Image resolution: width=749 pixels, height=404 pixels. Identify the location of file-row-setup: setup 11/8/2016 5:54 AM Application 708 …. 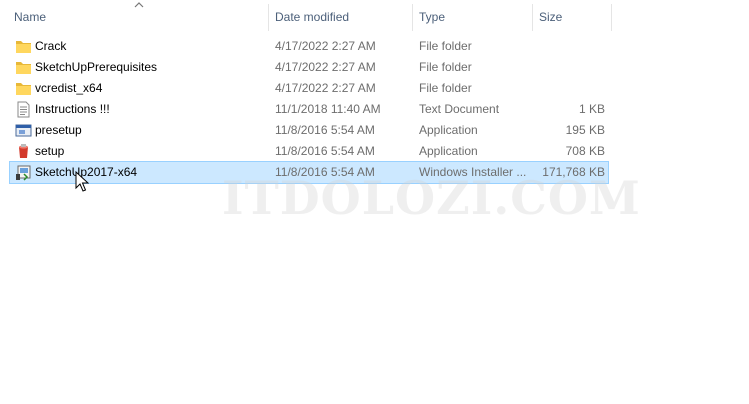
(309, 151).